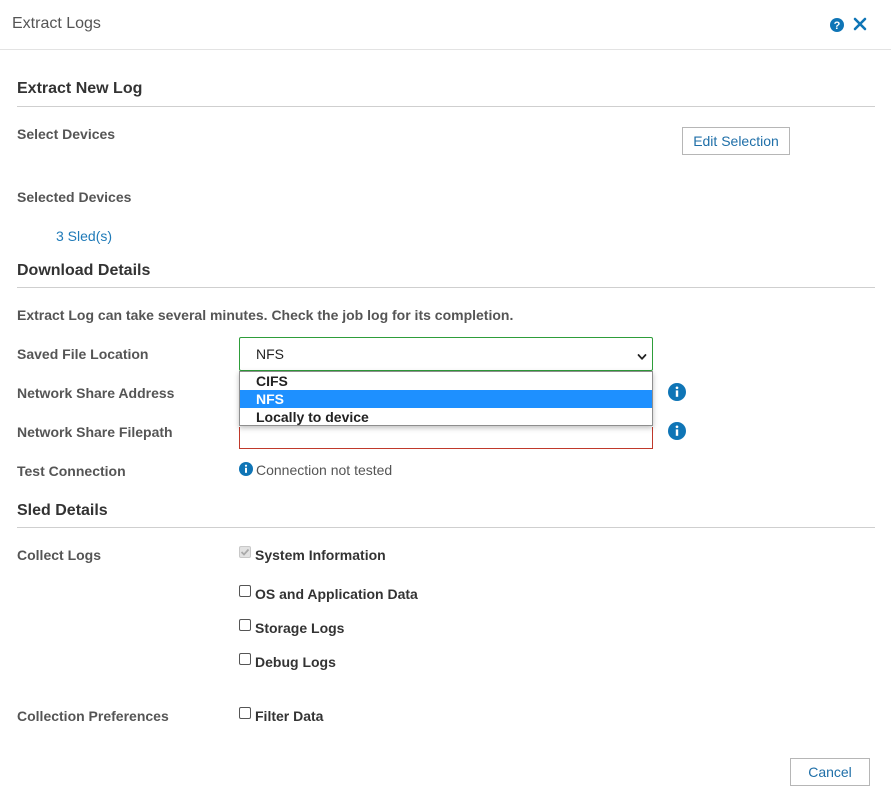  What do you see at coordinates (446, 354) in the screenshot?
I see `saved-file-location-select: NFS` at bounding box center [446, 354].